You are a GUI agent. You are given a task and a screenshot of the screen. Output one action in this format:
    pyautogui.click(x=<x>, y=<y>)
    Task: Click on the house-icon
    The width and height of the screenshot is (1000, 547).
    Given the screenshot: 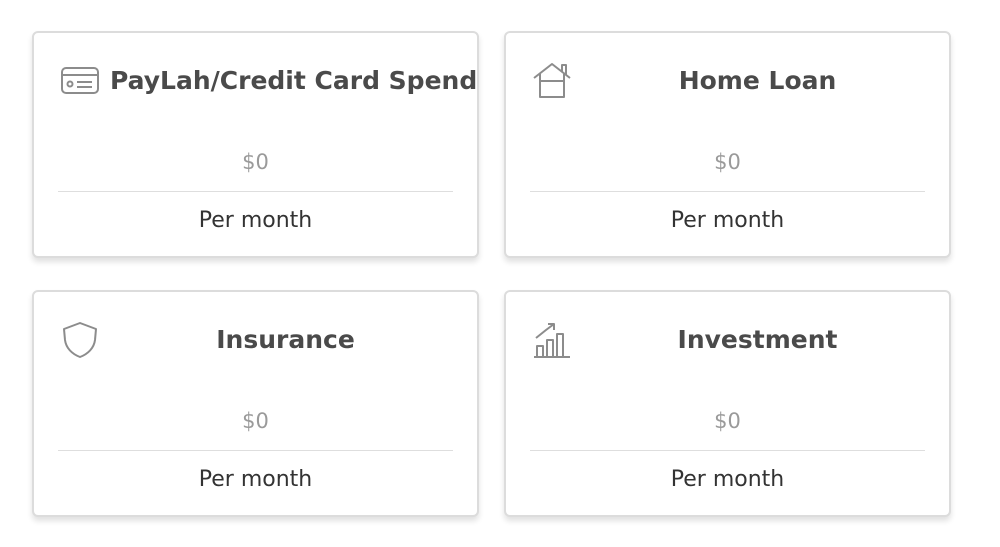 What is the action you would take?
    pyautogui.click(x=552, y=81)
    